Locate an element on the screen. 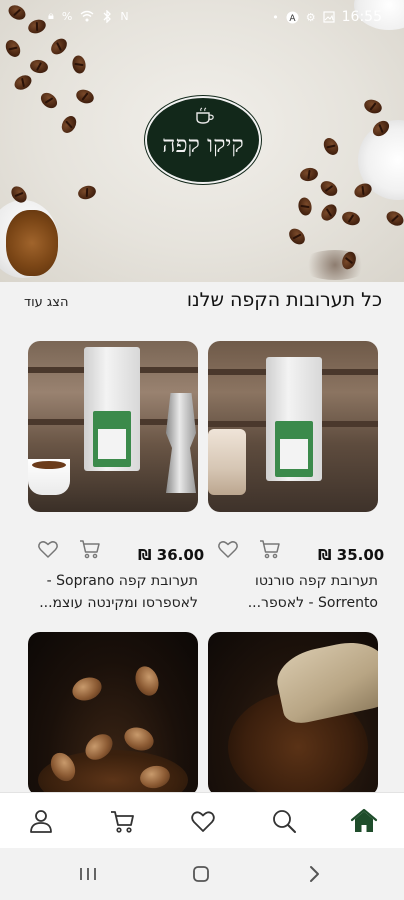 The height and width of the screenshot is (900, 404). wifi-icon is located at coordinates (87, 16).